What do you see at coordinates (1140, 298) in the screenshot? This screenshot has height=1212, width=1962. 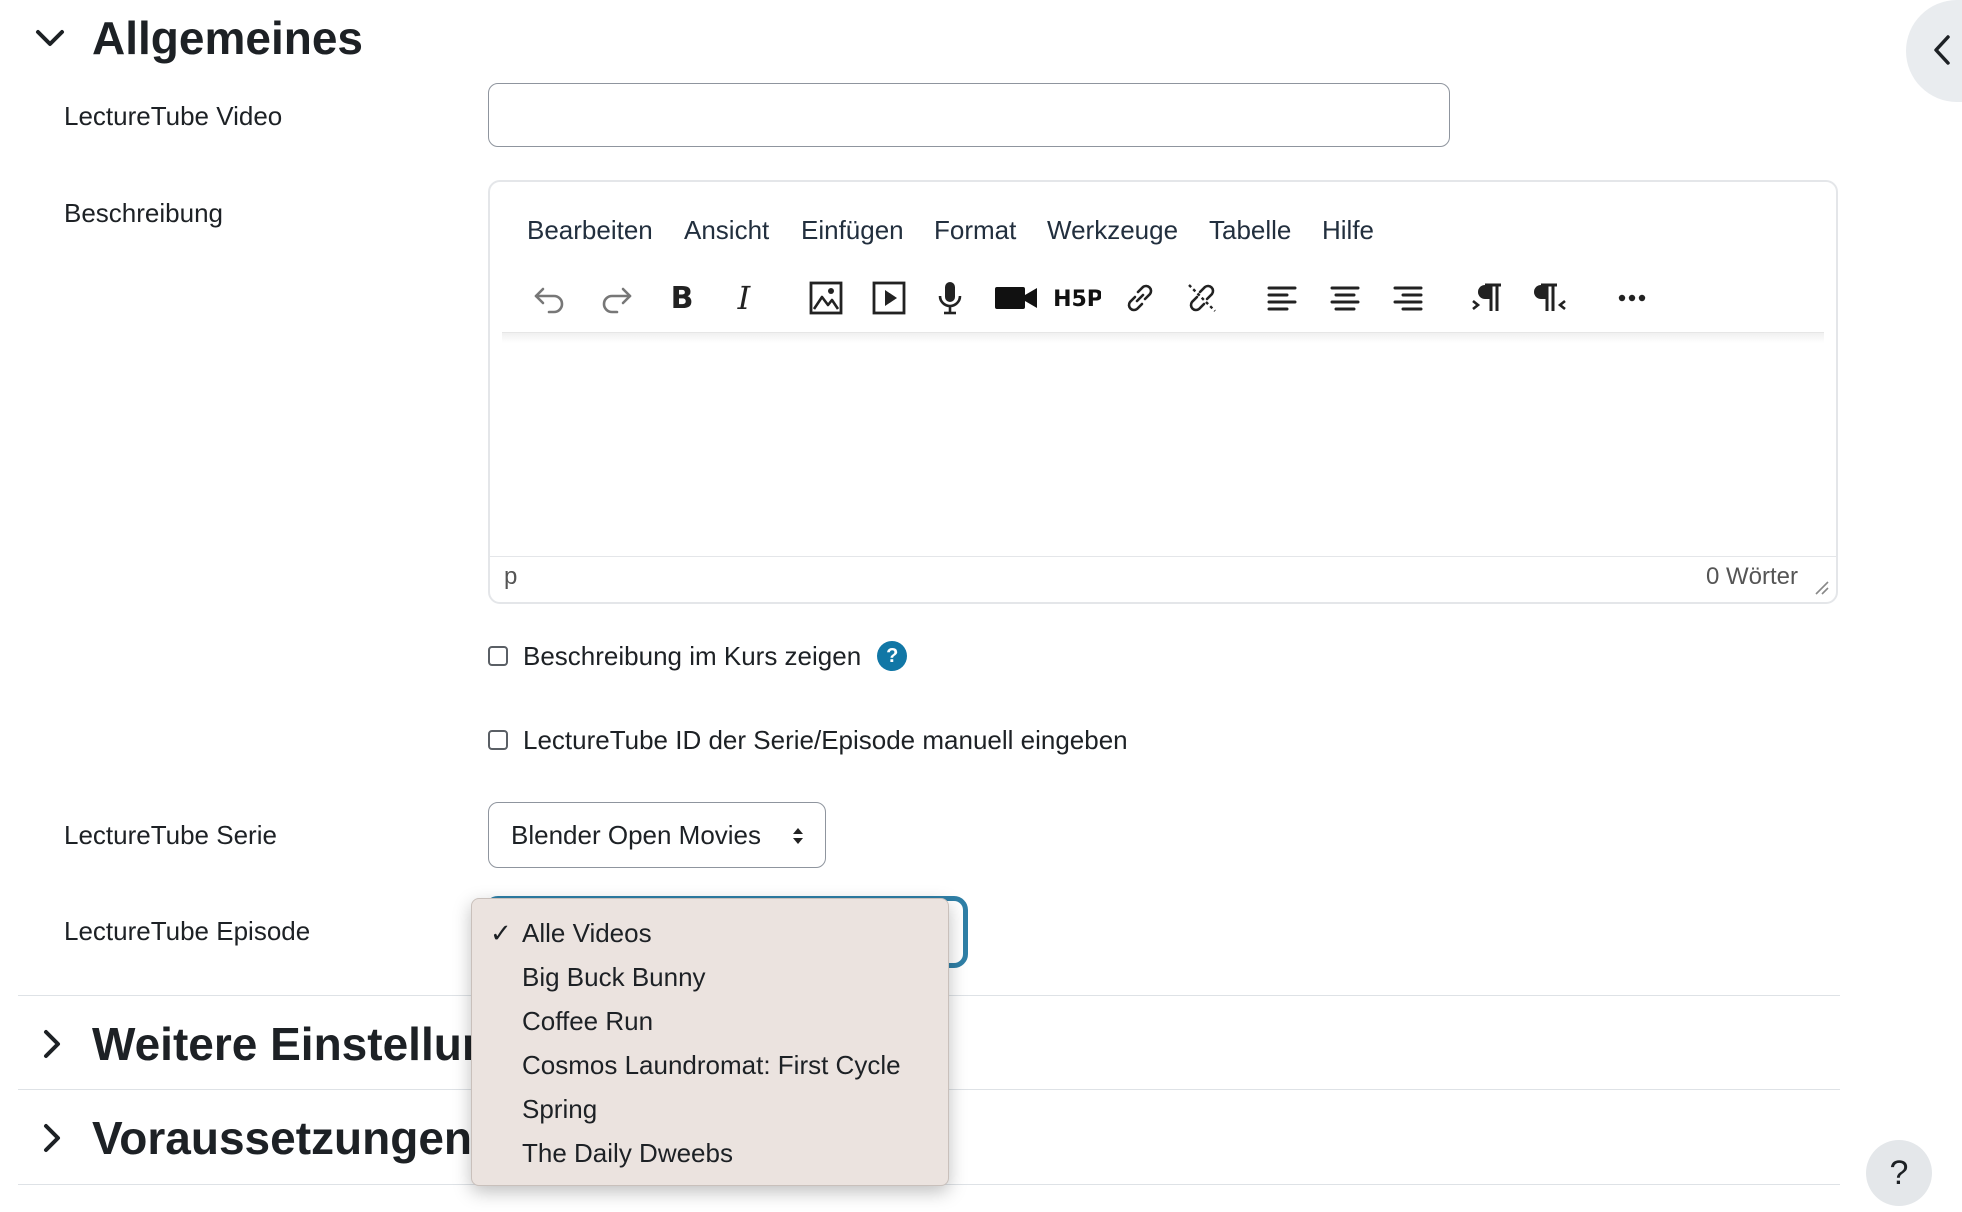 I see `link-icon` at bounding box center [1140, 298].